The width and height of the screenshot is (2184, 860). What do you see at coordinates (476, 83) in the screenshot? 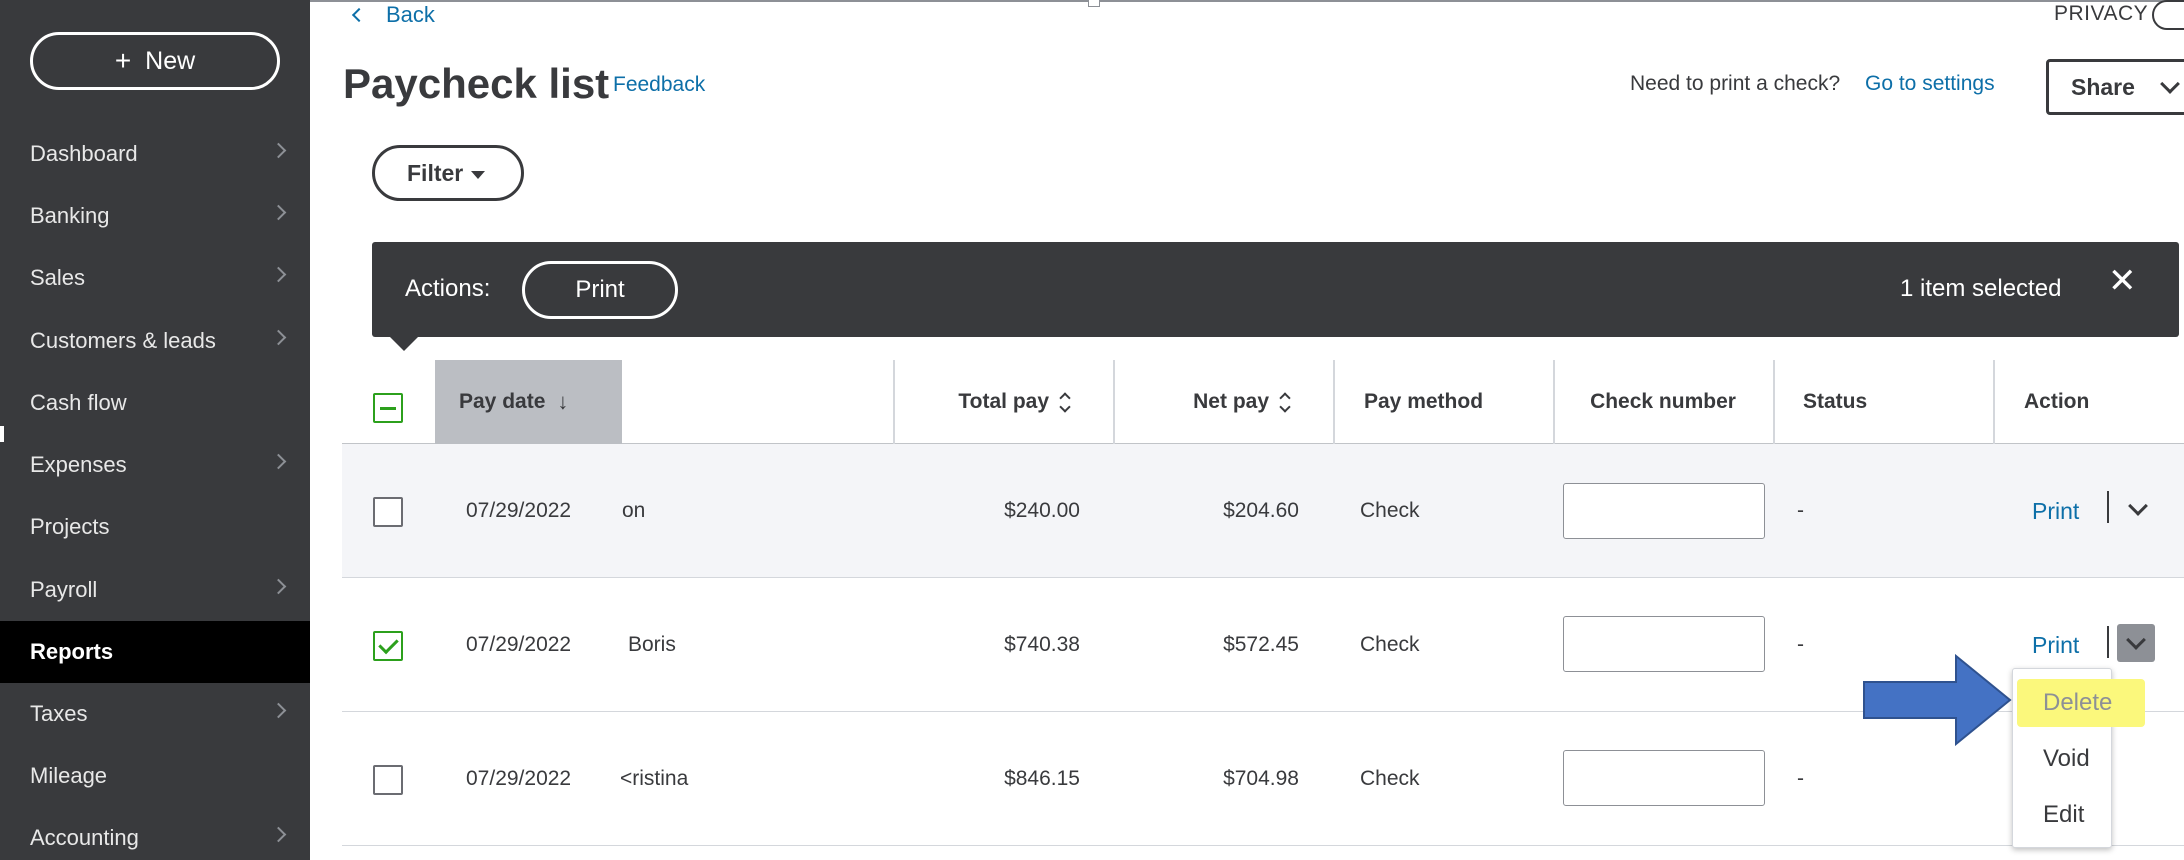
I see `page-title: Paycheck list` at bounding box center [476, 83].